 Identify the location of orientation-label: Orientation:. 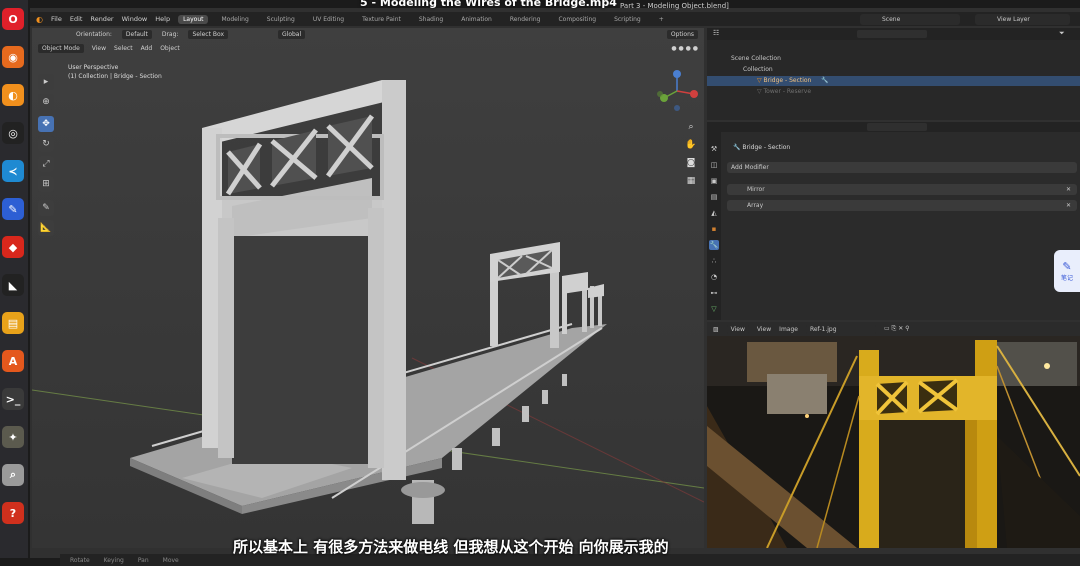
(94, 34).